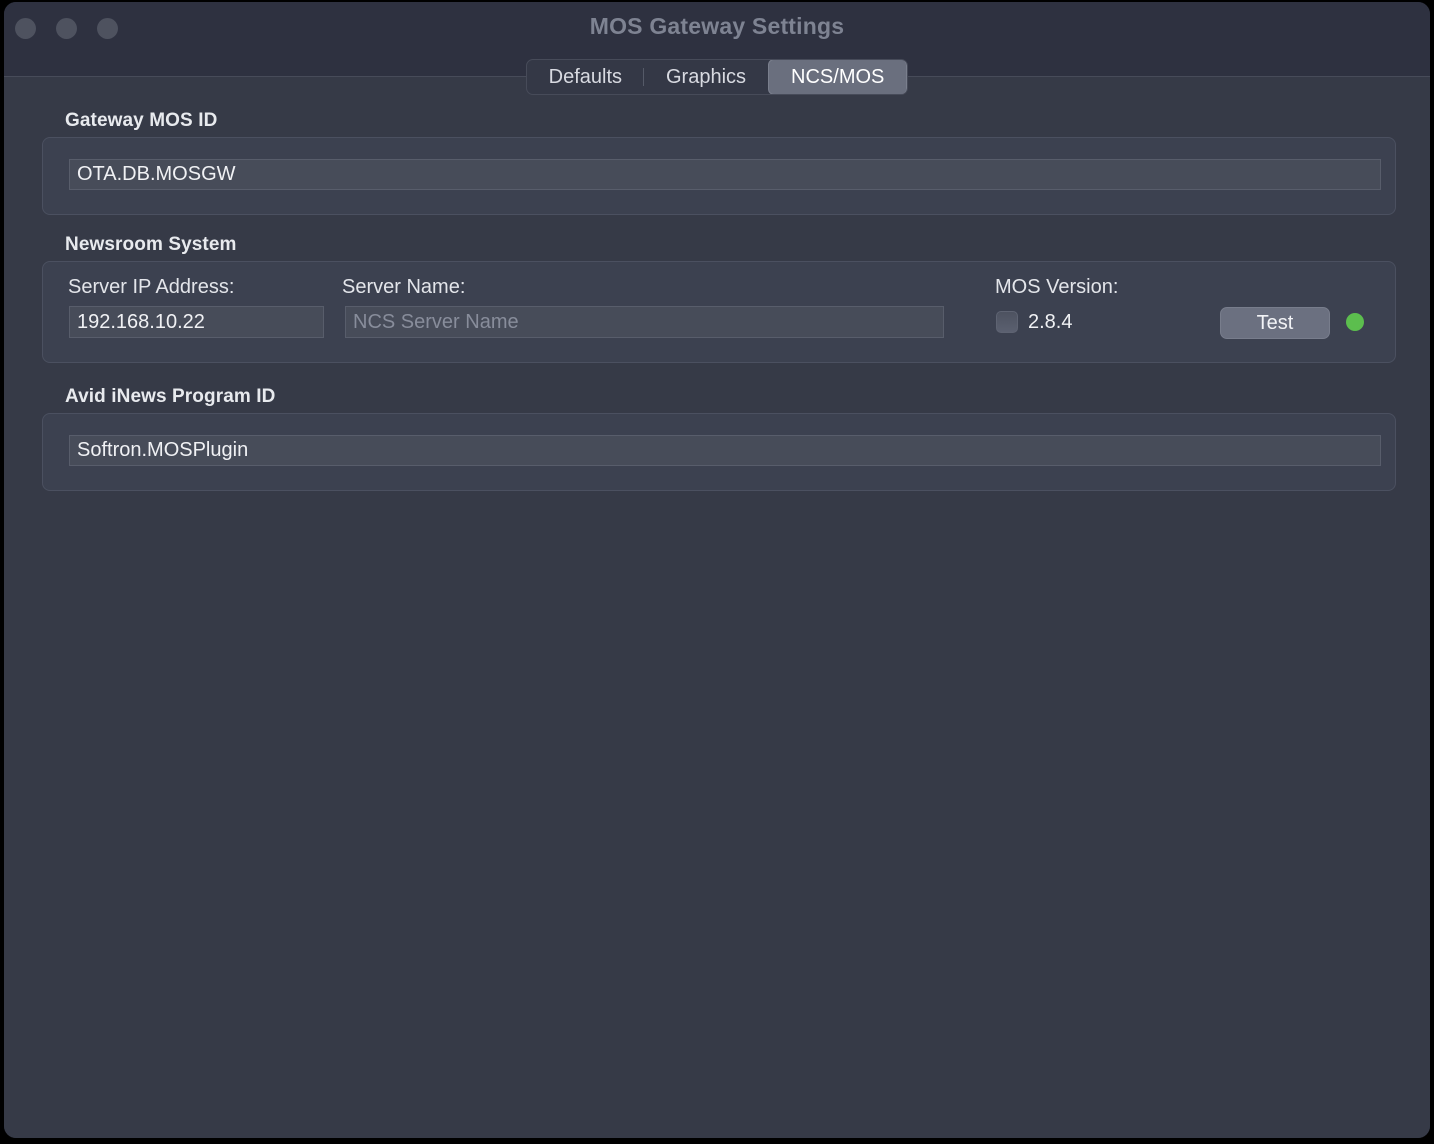 Image resolution: width=1434 pixels, height=1144 pixels. Describe the element at coordinates (1057, 287) in the screenshot. I see `mos-version-label: MOS Version:` at that location.